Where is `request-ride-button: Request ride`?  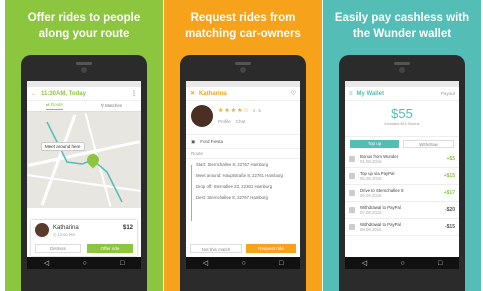
request-ride-button: Request ride is located at coordinates (271, 248).